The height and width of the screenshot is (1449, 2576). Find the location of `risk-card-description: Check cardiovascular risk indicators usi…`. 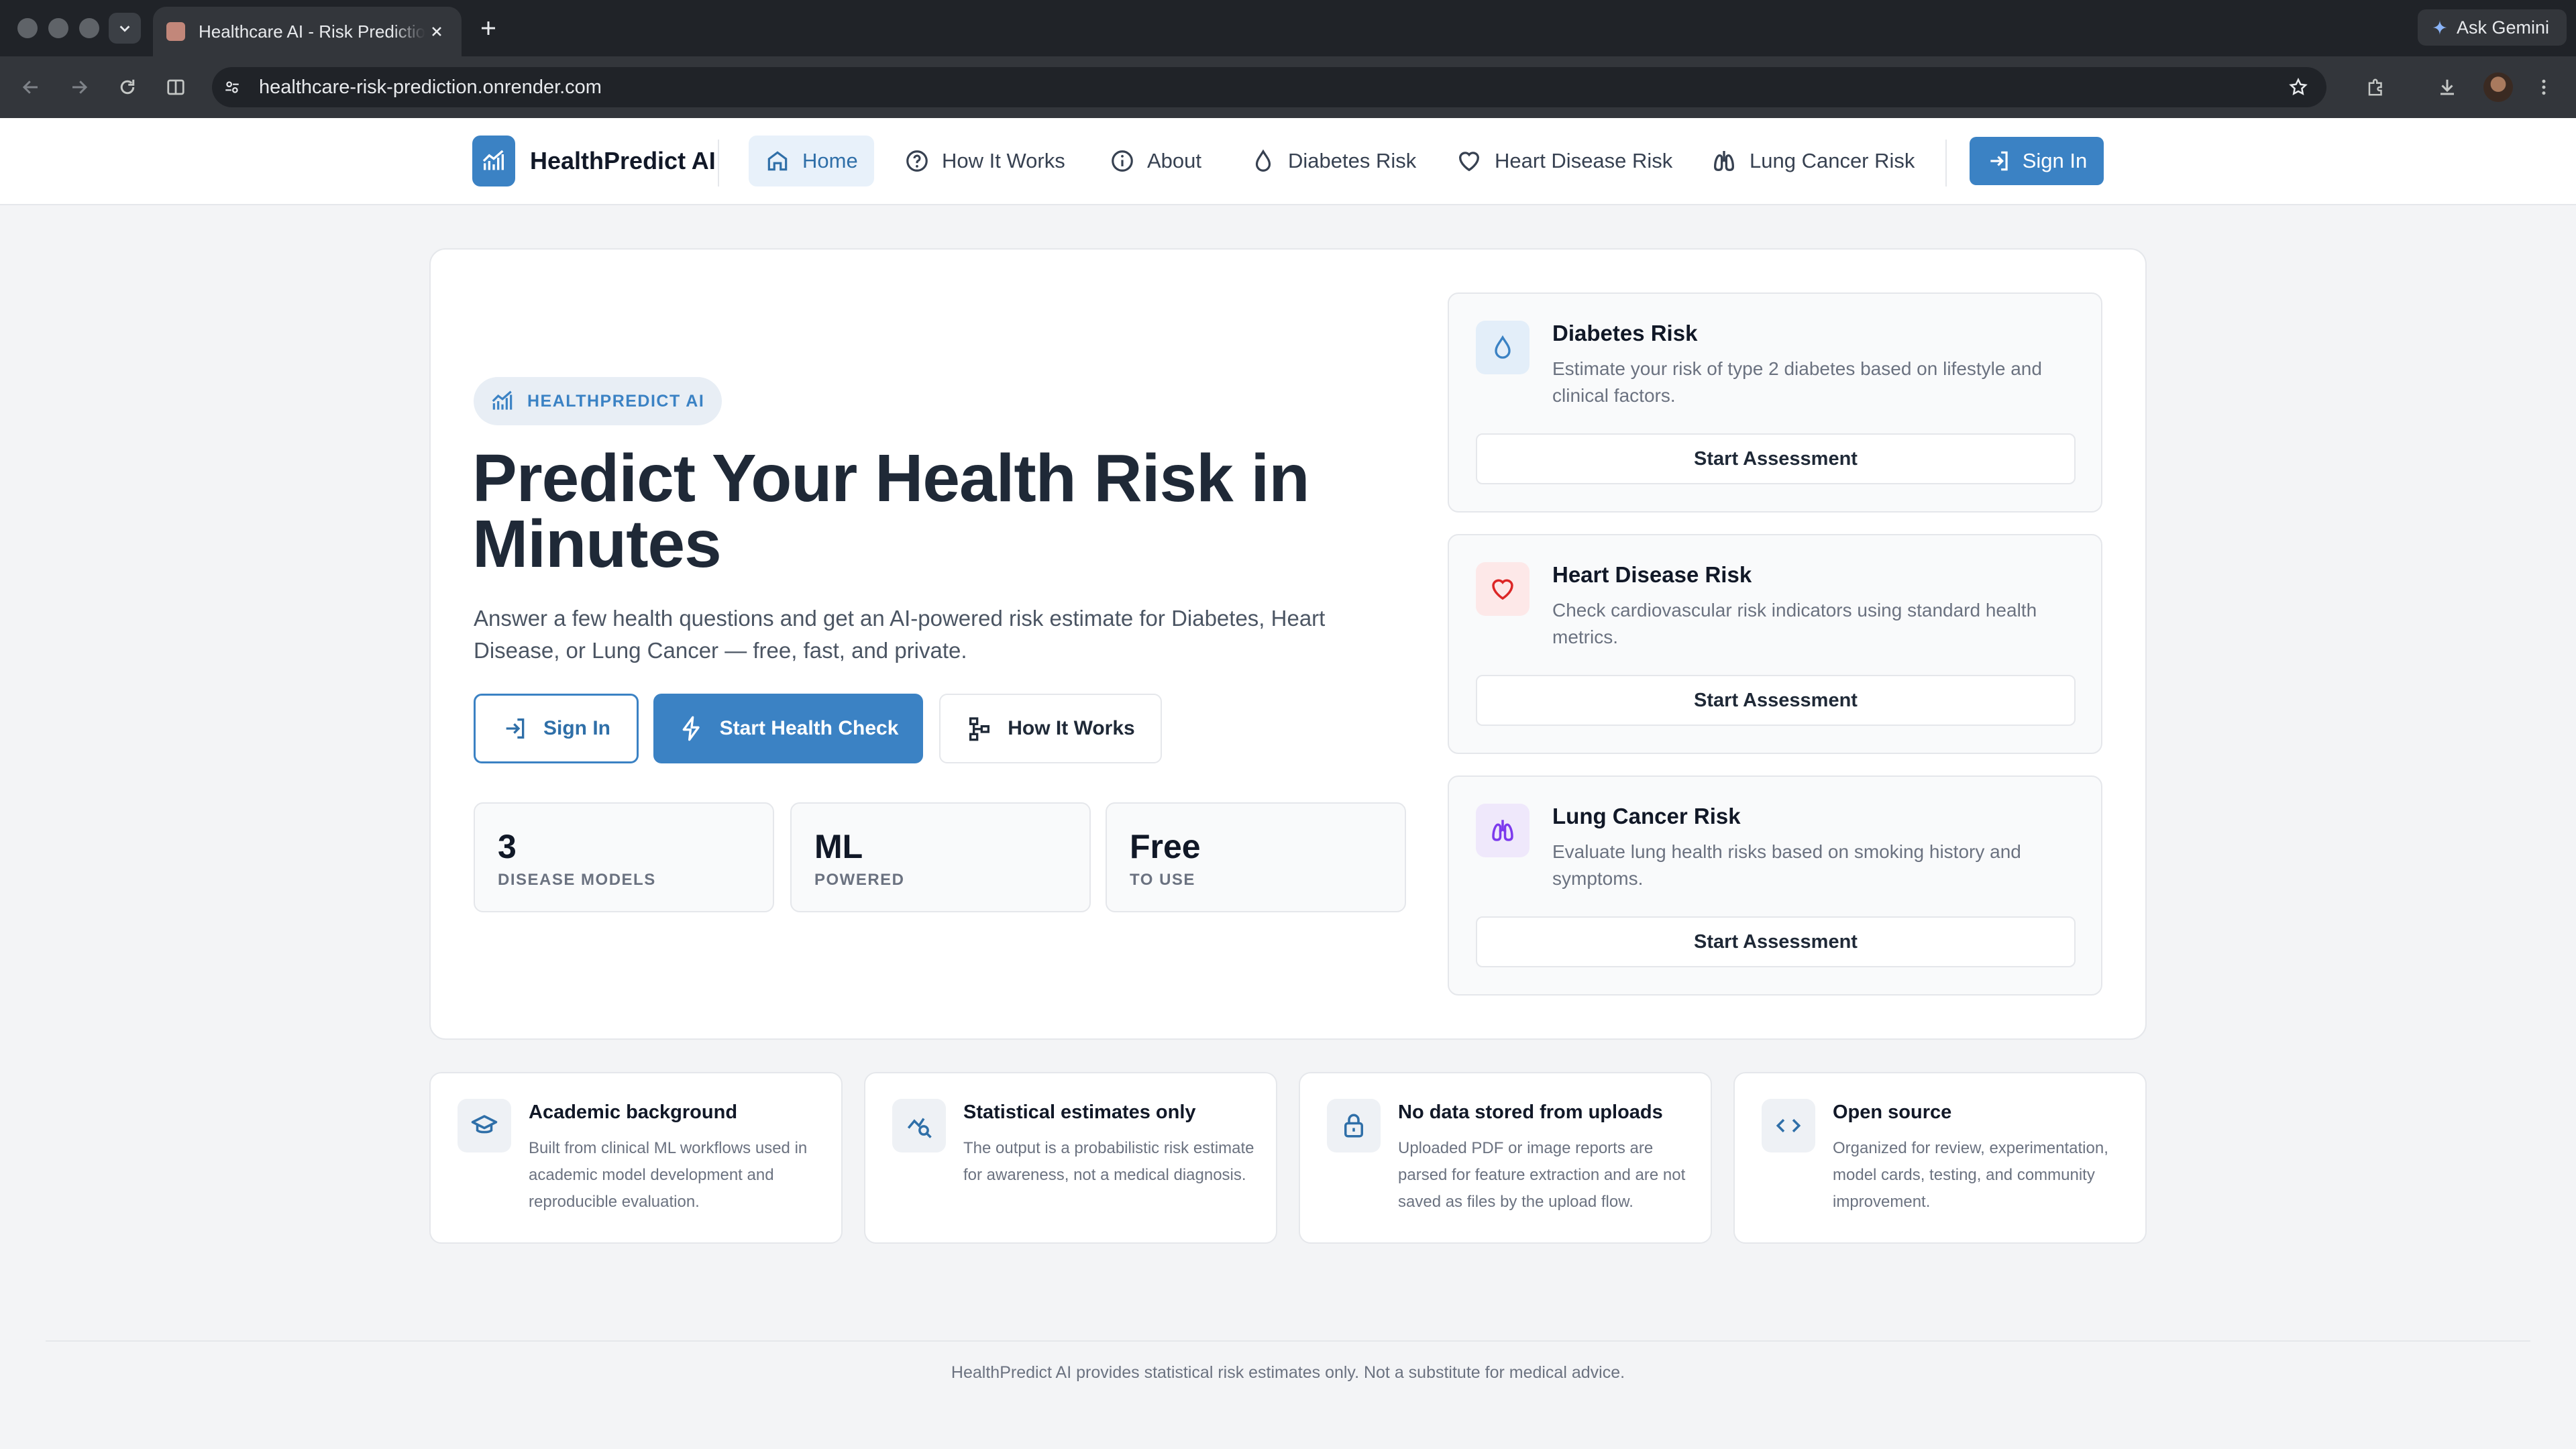

risk-card-description: Check cardiovascular risk indicators usi… is located at coordinates (1794, 623).